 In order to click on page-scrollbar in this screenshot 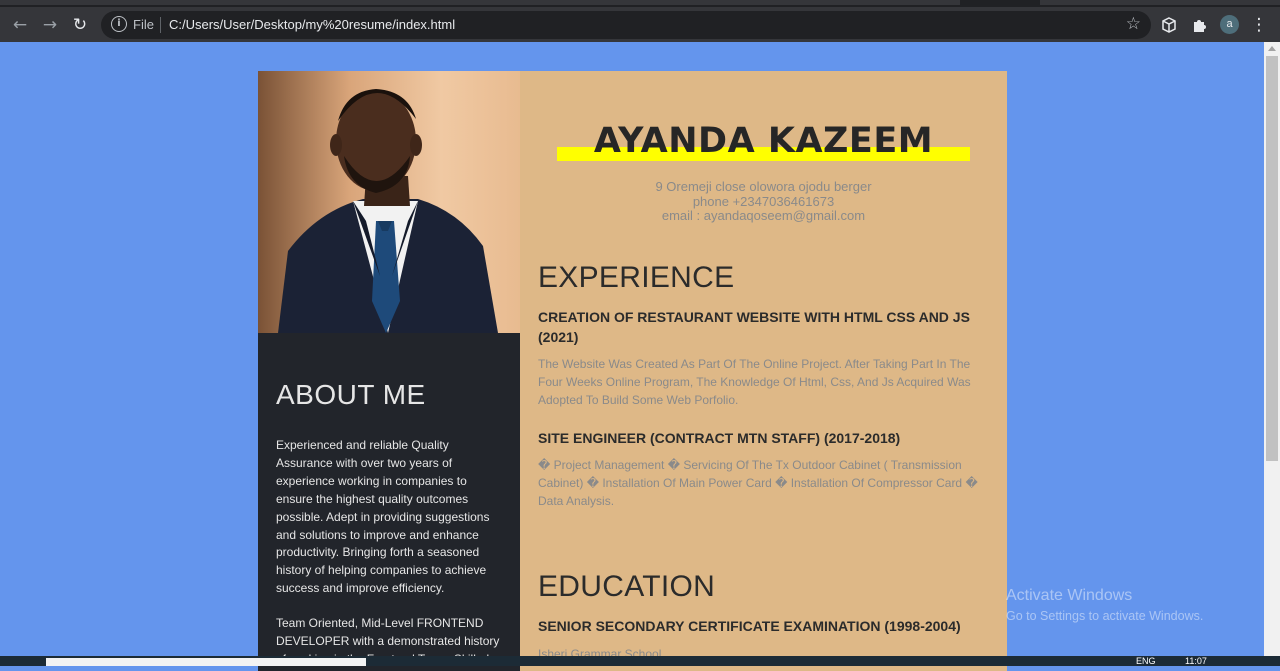, I will do `click(1272, 349)`.